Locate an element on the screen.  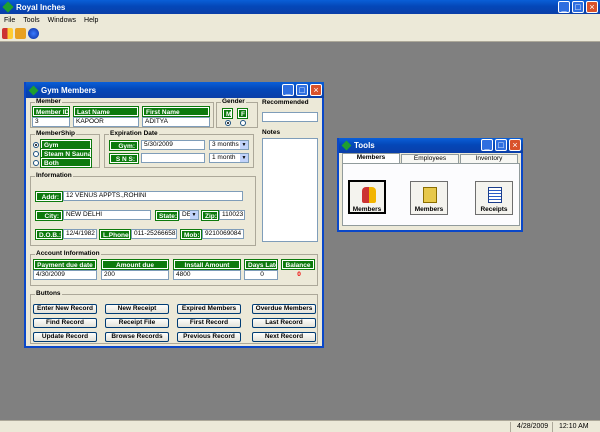
account-label: Account Information is located at coordinates (68, 253).